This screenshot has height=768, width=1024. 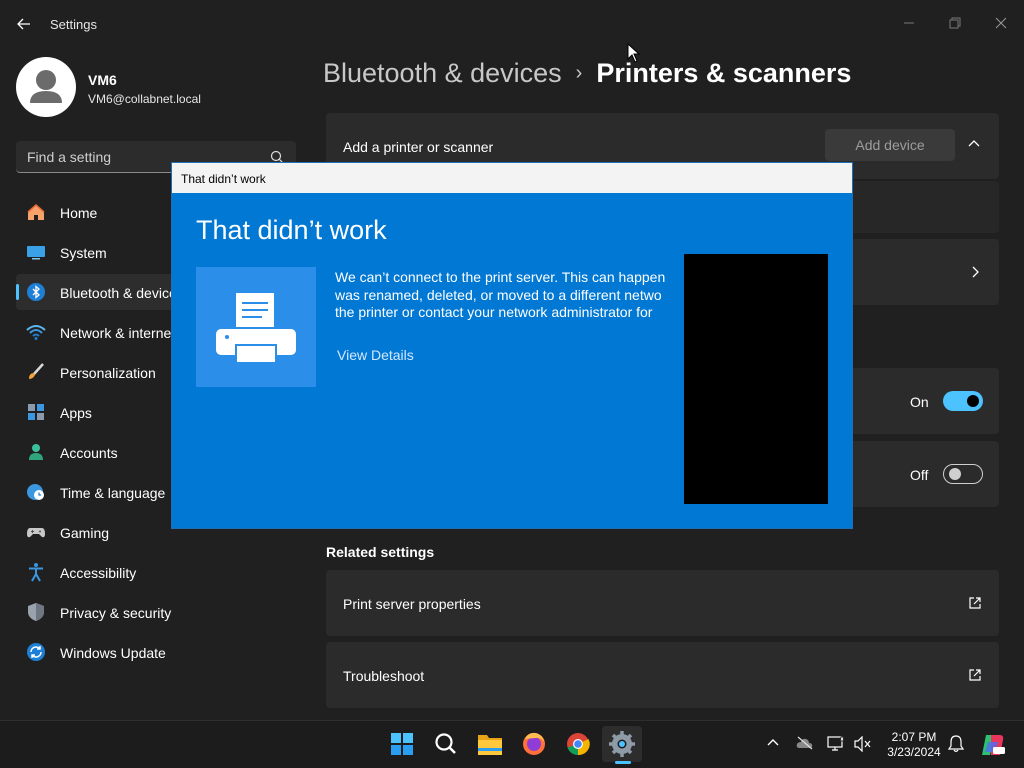 I want to click on clock-time: 2:07 PM, so click(x=914, y=737).